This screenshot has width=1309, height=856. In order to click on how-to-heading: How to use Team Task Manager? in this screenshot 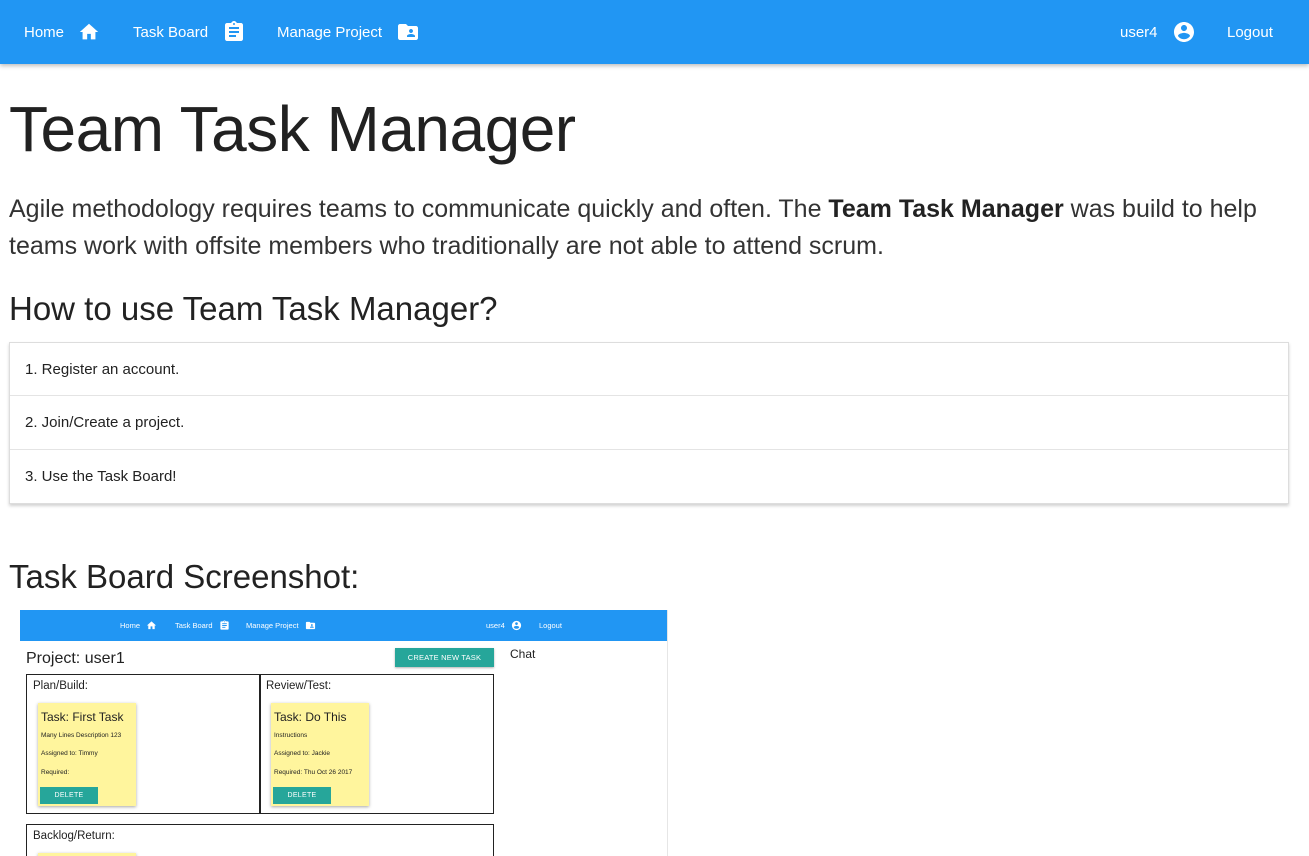, I will do `click(253, 308)`.